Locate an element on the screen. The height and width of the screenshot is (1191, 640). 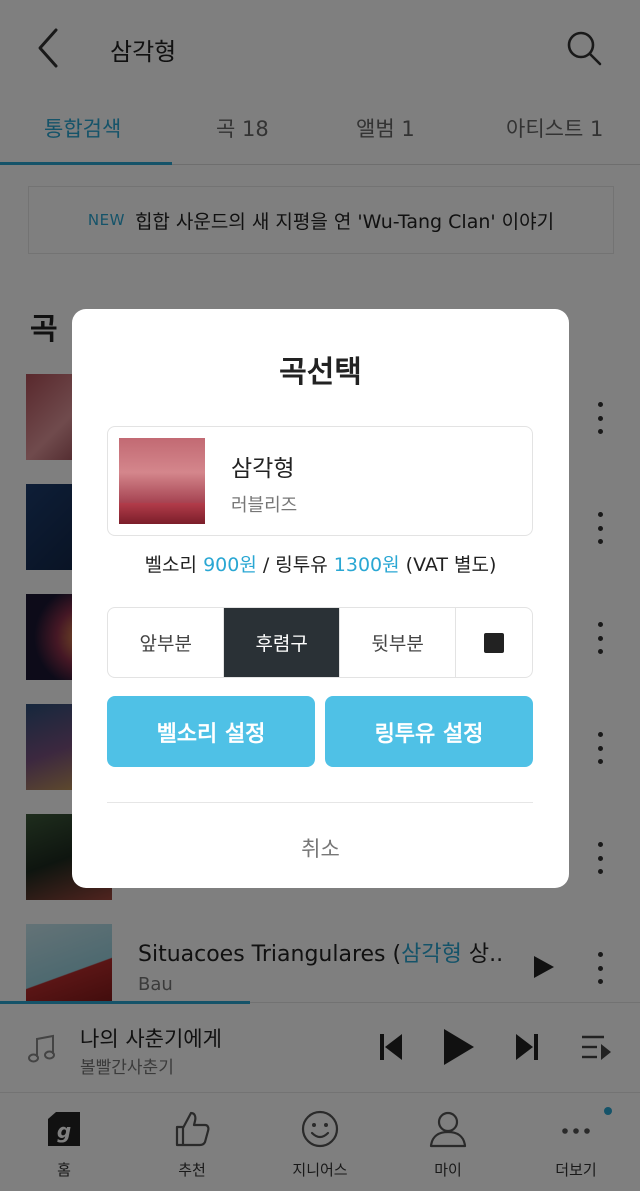
dialog-title: 곡선택 is located at coordinates (320, 372).